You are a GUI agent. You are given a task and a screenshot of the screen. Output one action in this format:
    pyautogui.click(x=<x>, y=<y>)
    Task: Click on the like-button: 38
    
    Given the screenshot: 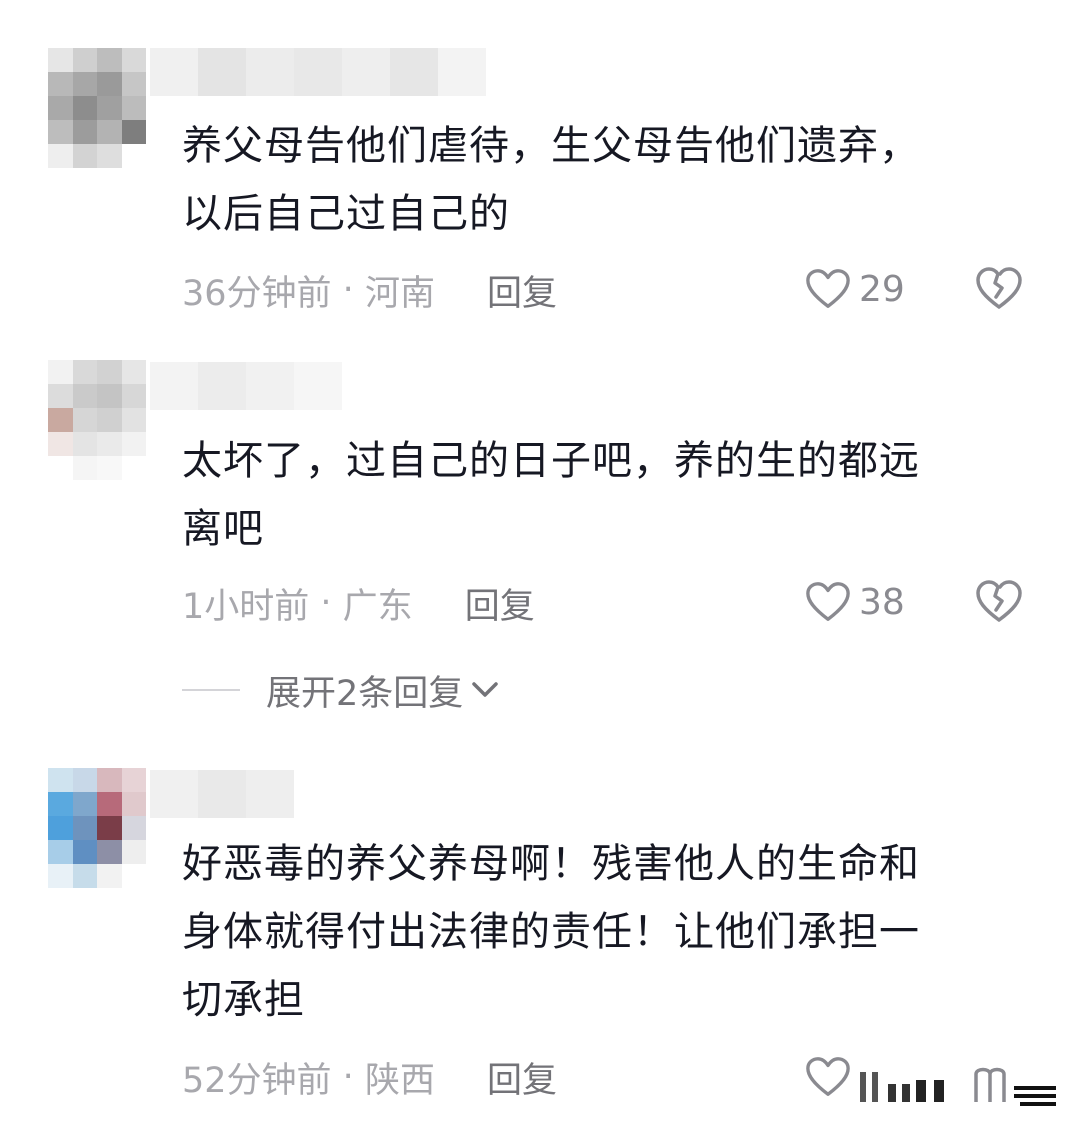 What is the action you would take?
    pyautogui.click(x=855, y=602)
    